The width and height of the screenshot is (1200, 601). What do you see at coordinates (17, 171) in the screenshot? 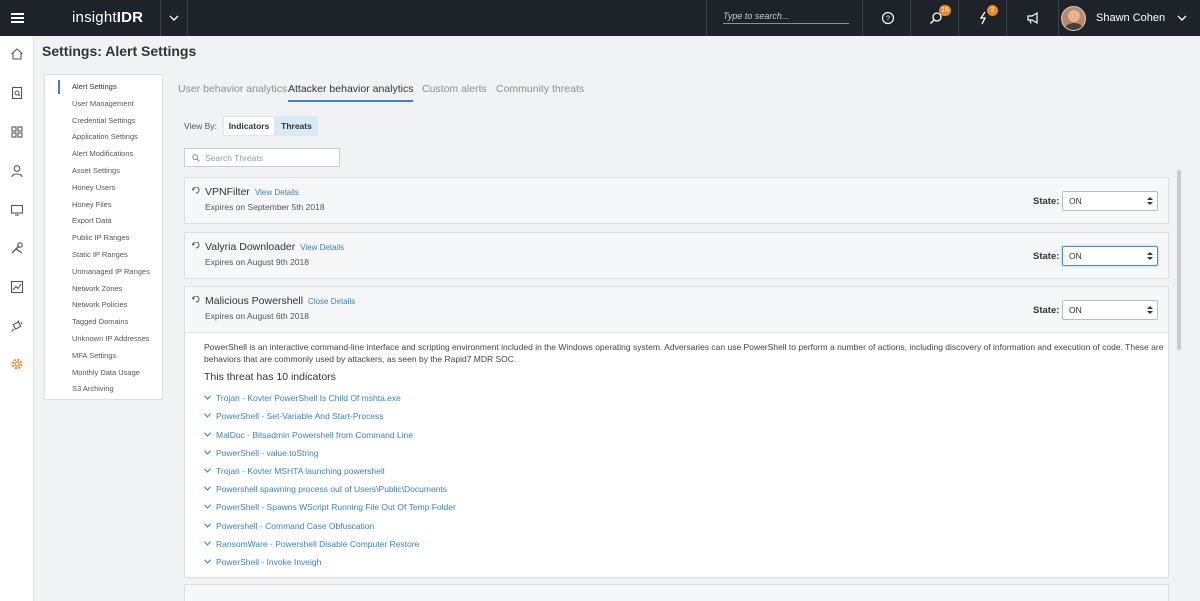
I see `user-icon` at bounding box center [17, 171].